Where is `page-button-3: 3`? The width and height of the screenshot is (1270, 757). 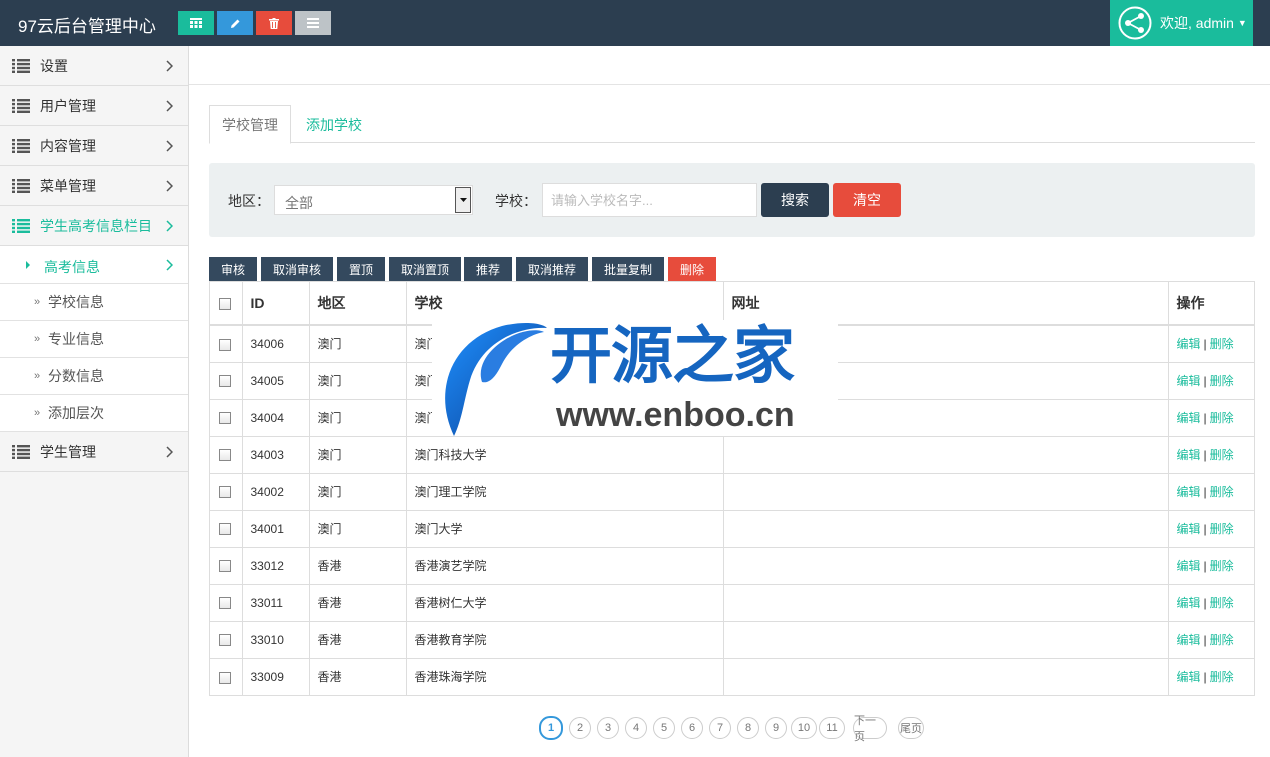
page-button-3: 3 is located at coordinates (608, 728).